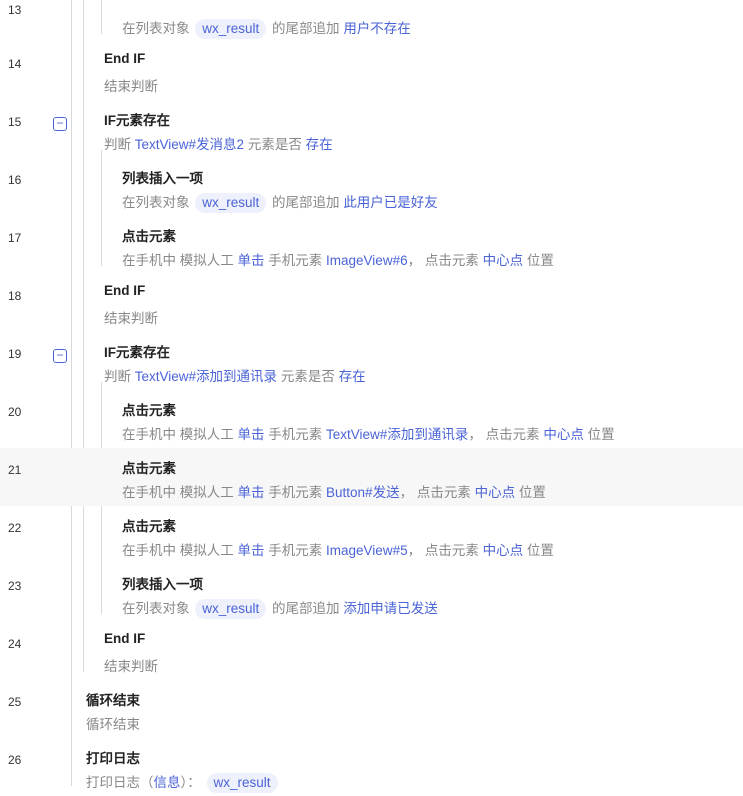 This screenshot has height=796, width=743. What do you see at coordinates (15, 122) in the screenshot?
I see `line-number: 15` at bounding box center [15, 122].